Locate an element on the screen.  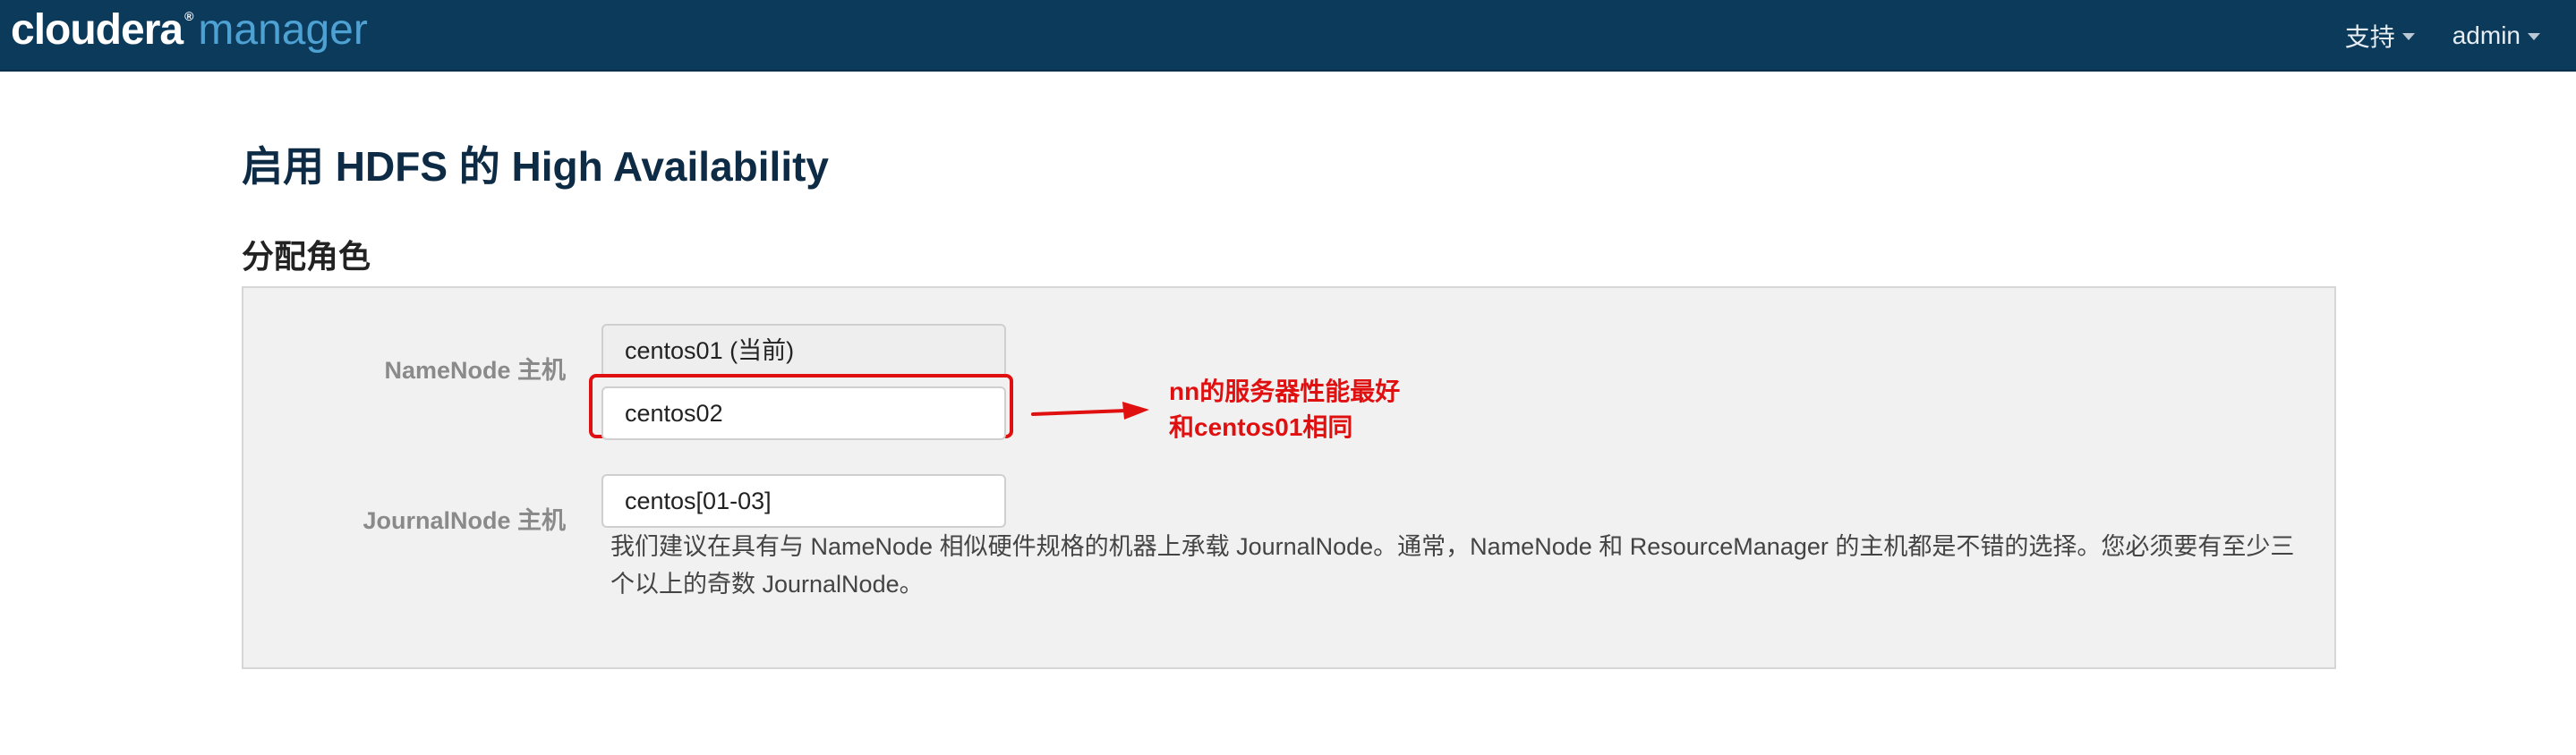
section-title: 分配角色 is located at coordinates (306, 256).